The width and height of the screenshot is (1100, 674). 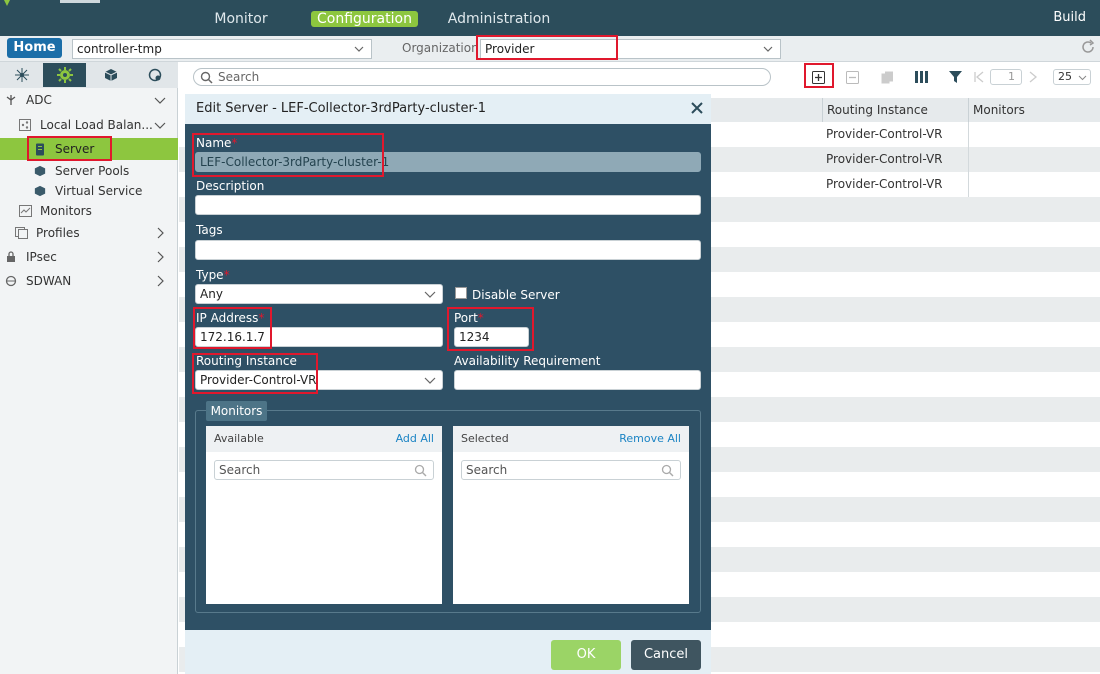 I want to click on build-label: Build, so click(x=1069, y=17).